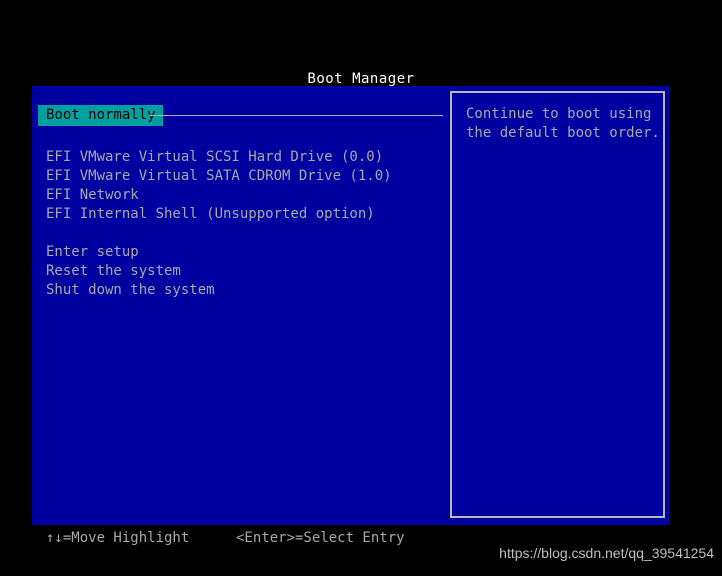  What do you see at coordinates (361, 77) in the screenshot?
I see `title-bar: Boot Manager` at bounding box center [361, 77].